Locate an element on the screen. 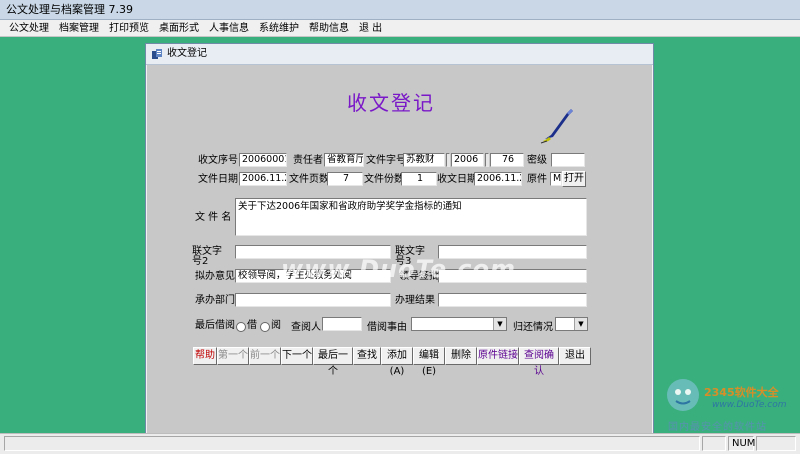 The height and width of the screenshot is (454, 800). return-select: ▼ is located at coordinates (571, 324).